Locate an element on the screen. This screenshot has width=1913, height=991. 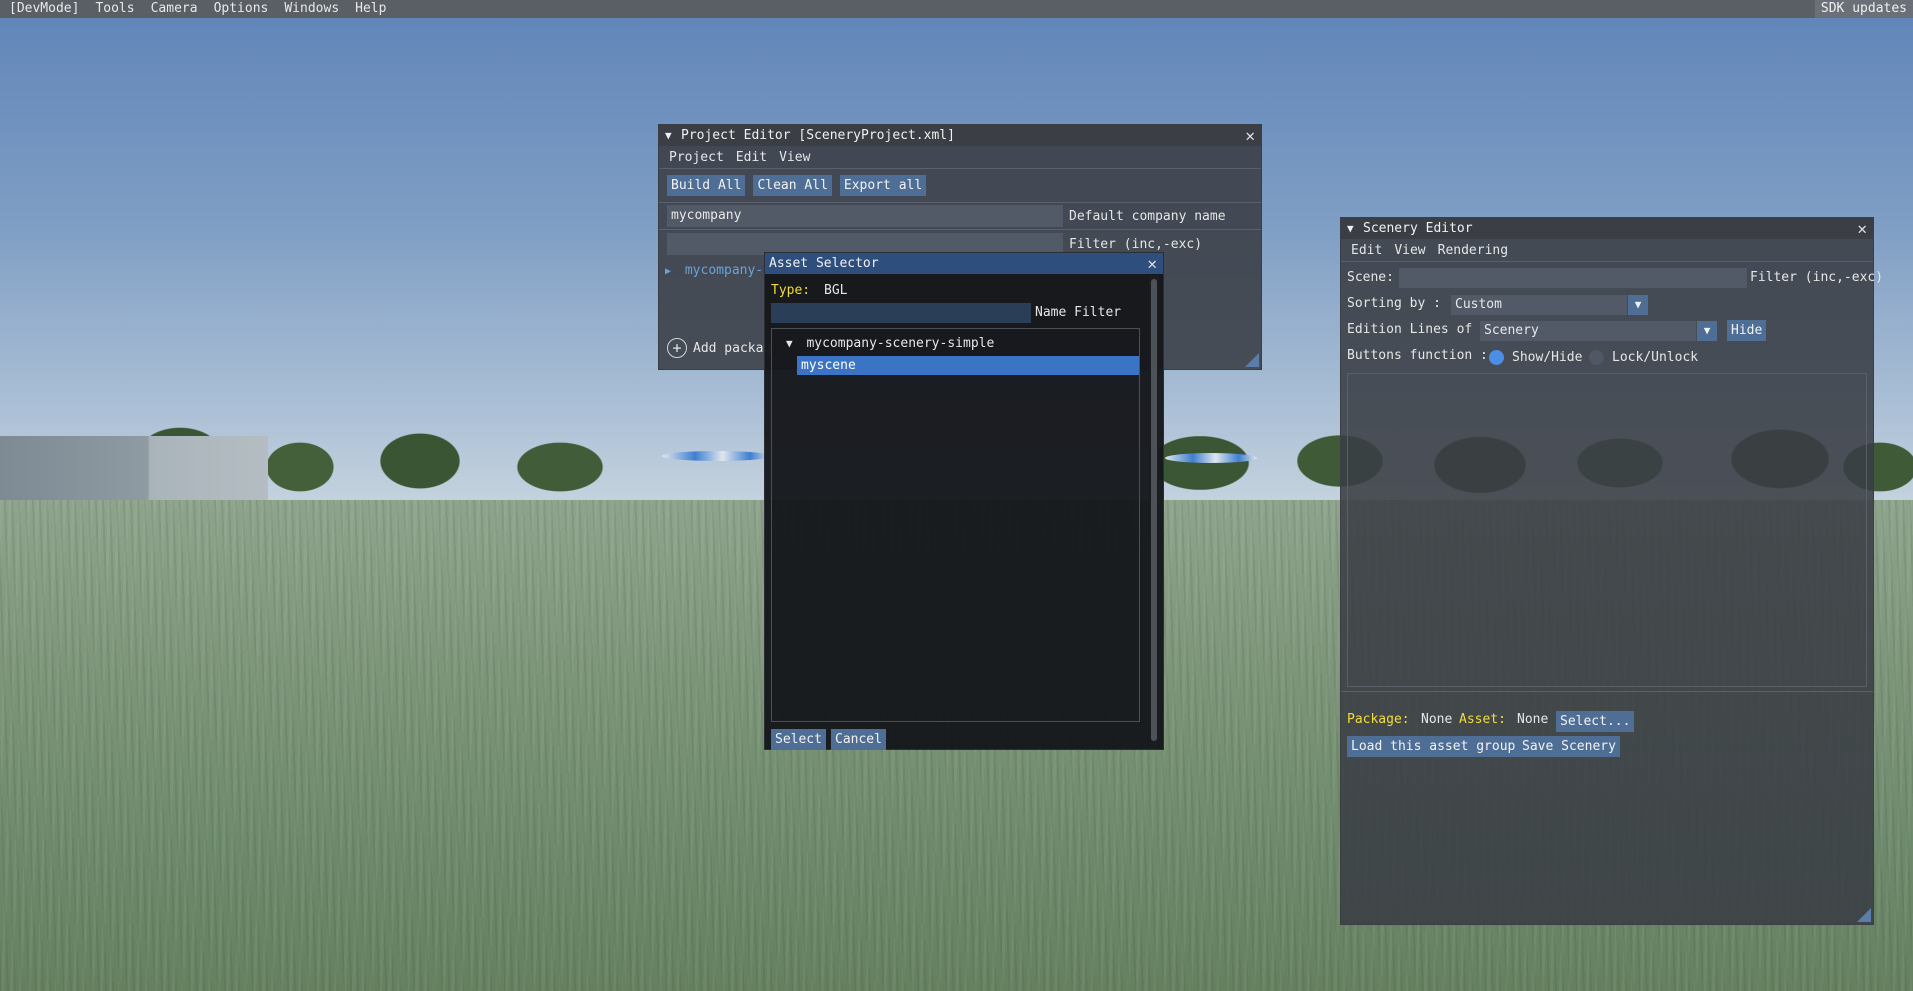
scrollbar-thumb is located at coordinates (1154, 510).